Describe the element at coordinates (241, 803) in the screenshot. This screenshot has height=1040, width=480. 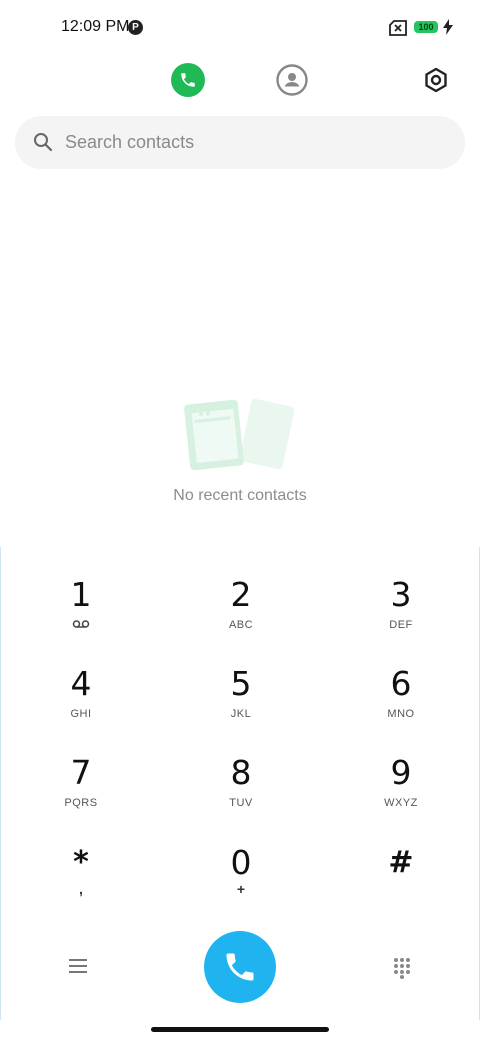
I see `dial-letters: TUV` at that location.